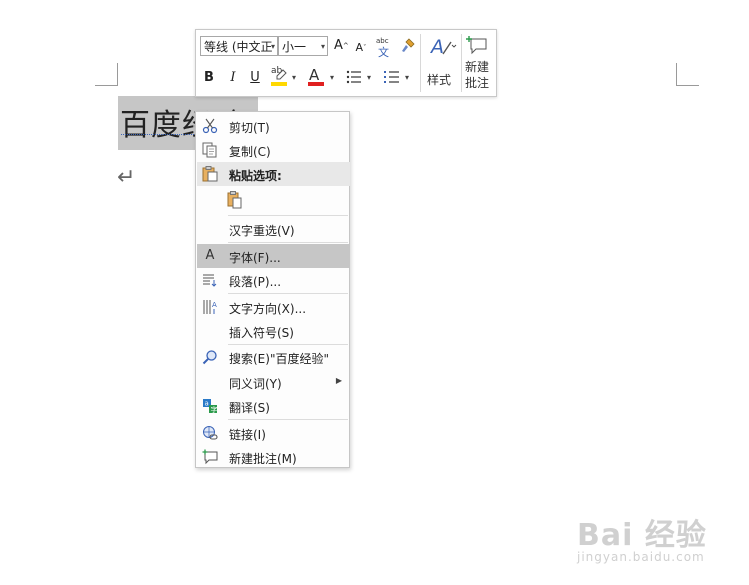 The width and height of the screenshot is (749, 585). What do you see at coordinates (247, 435) in the screenshot?
I see `menu-item-label: 链接(I)` at bounding box center [247, 435].